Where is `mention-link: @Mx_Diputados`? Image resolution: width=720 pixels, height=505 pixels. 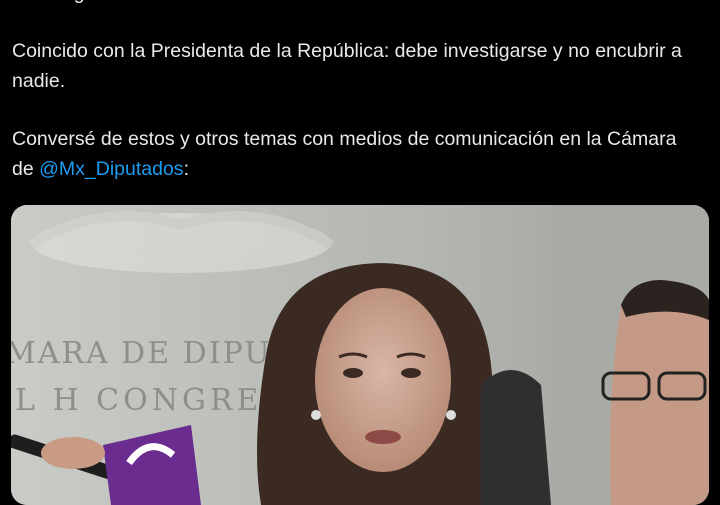
mention-link: @Mx_Diputados is located at coordinates (111, 169).